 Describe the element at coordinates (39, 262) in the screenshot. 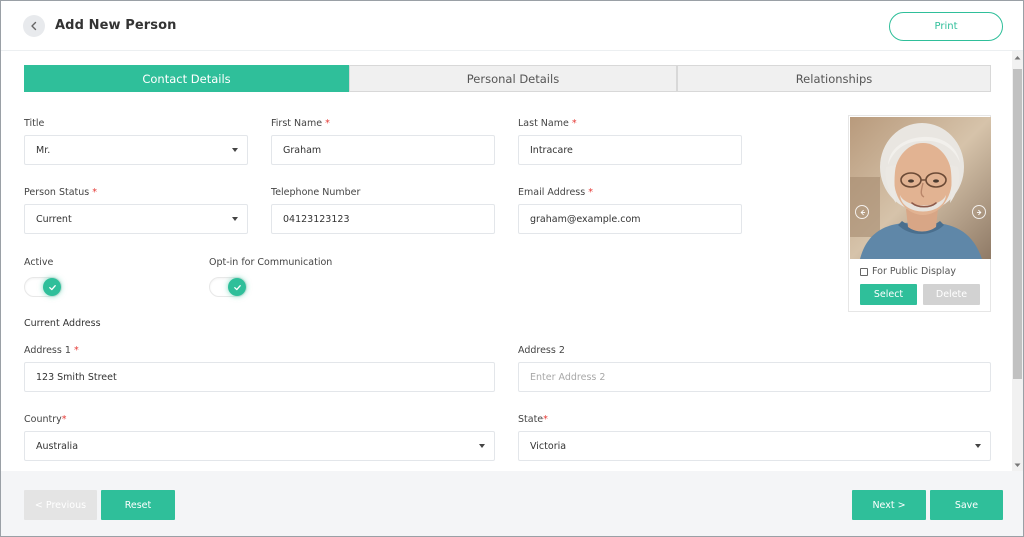

I see `active-label: Active` at that location.